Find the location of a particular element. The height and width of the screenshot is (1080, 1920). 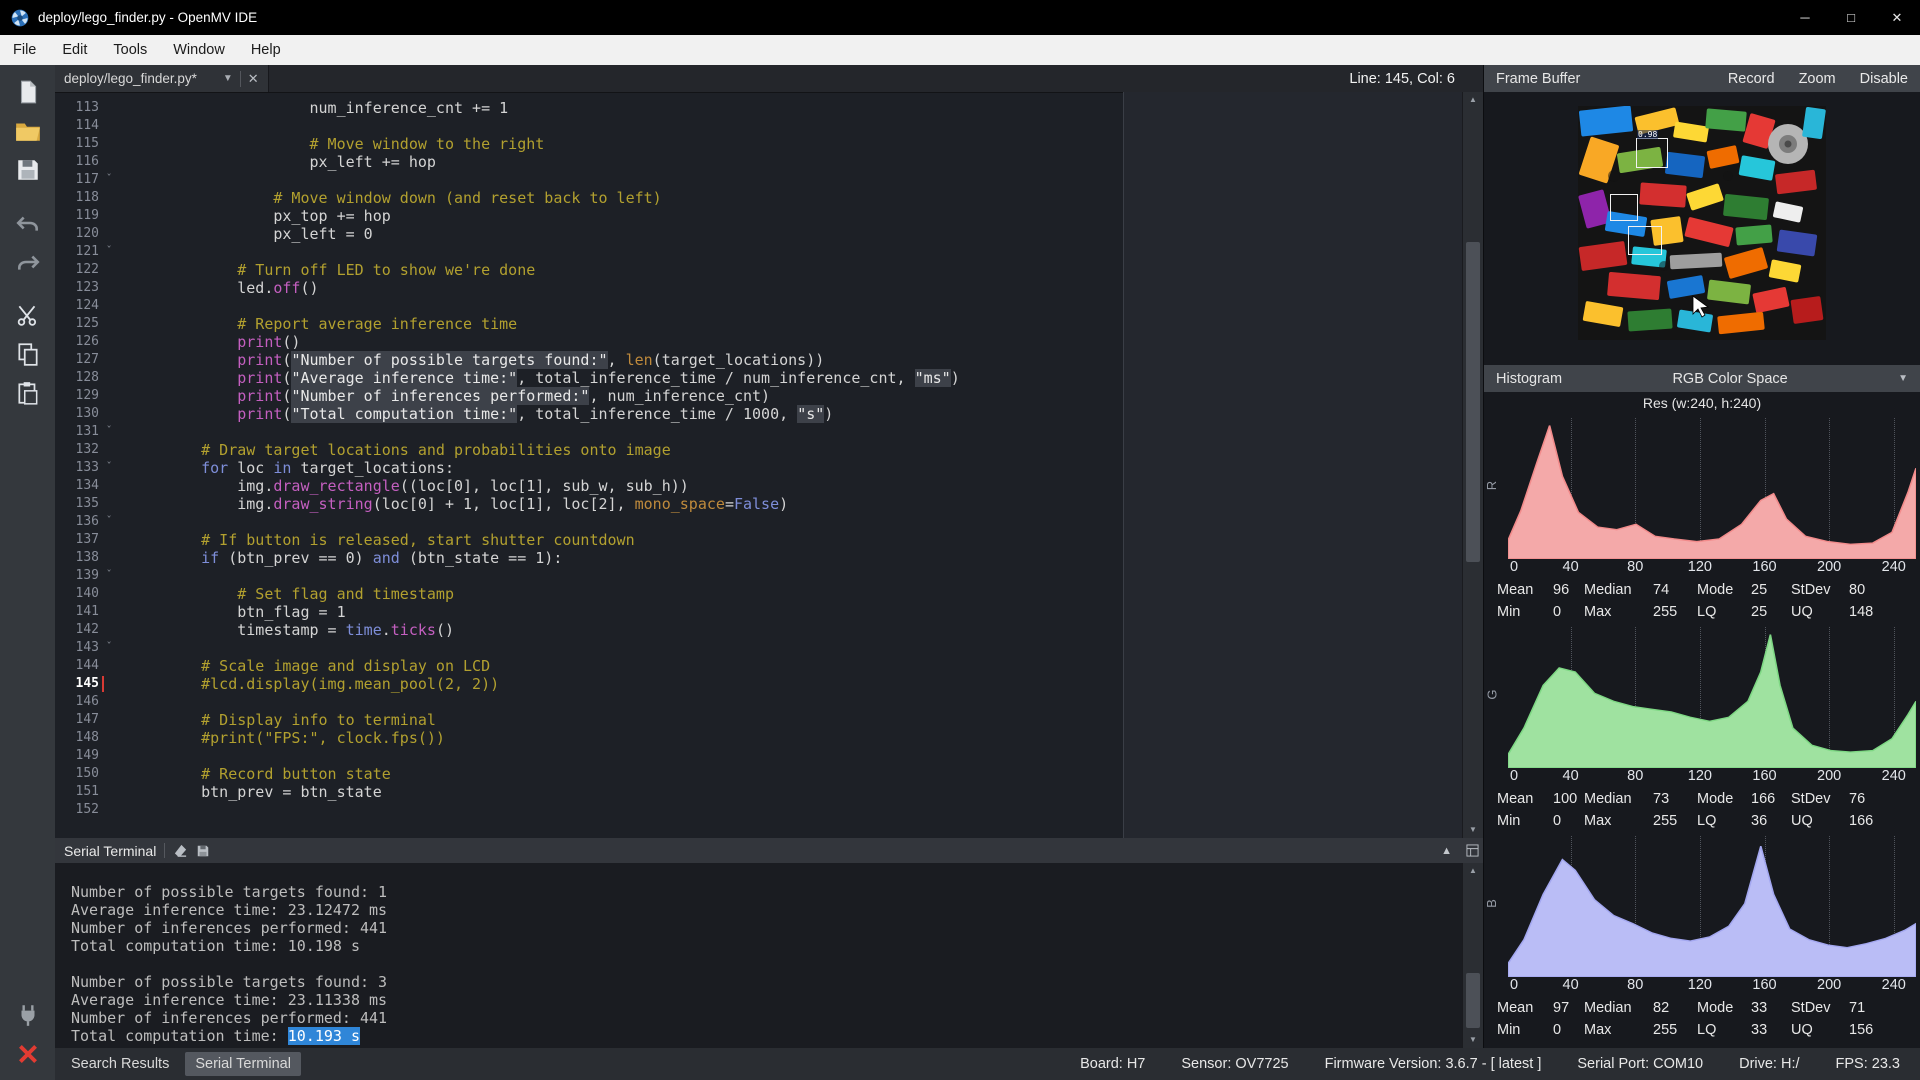

code-line: 152 is located at coordinates (759, 810).